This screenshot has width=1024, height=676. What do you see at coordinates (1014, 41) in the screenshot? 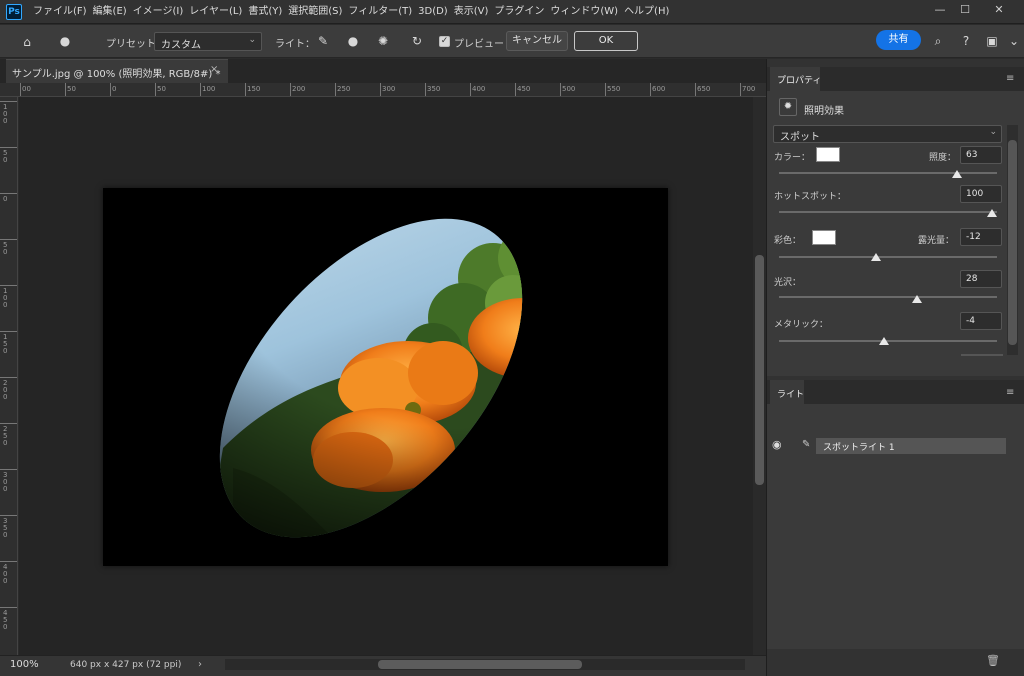
I see `workspace-chevron-icon: ⌄` at bounding box center [1014, 41].